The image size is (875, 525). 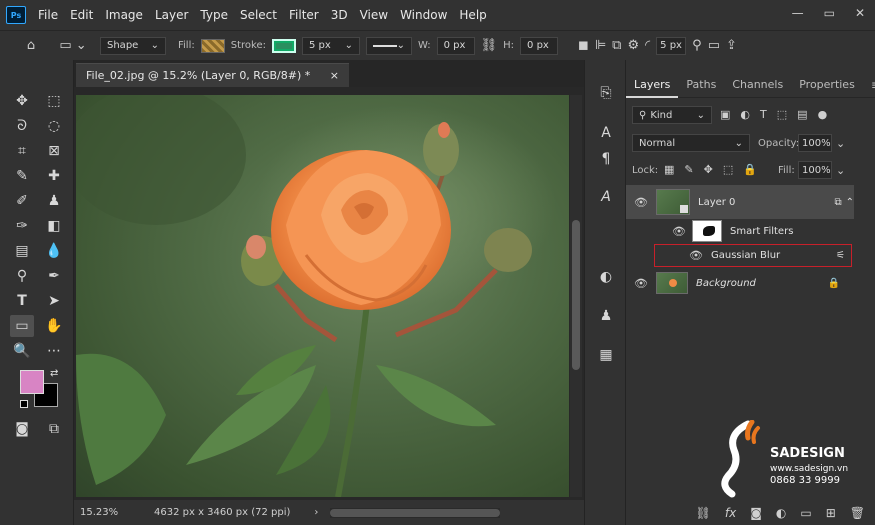 What do you see at coordinates (840, 255) in the screenshot?
I see `filter-blending-options-icon: ⚟` at bounding box center [840, 255].